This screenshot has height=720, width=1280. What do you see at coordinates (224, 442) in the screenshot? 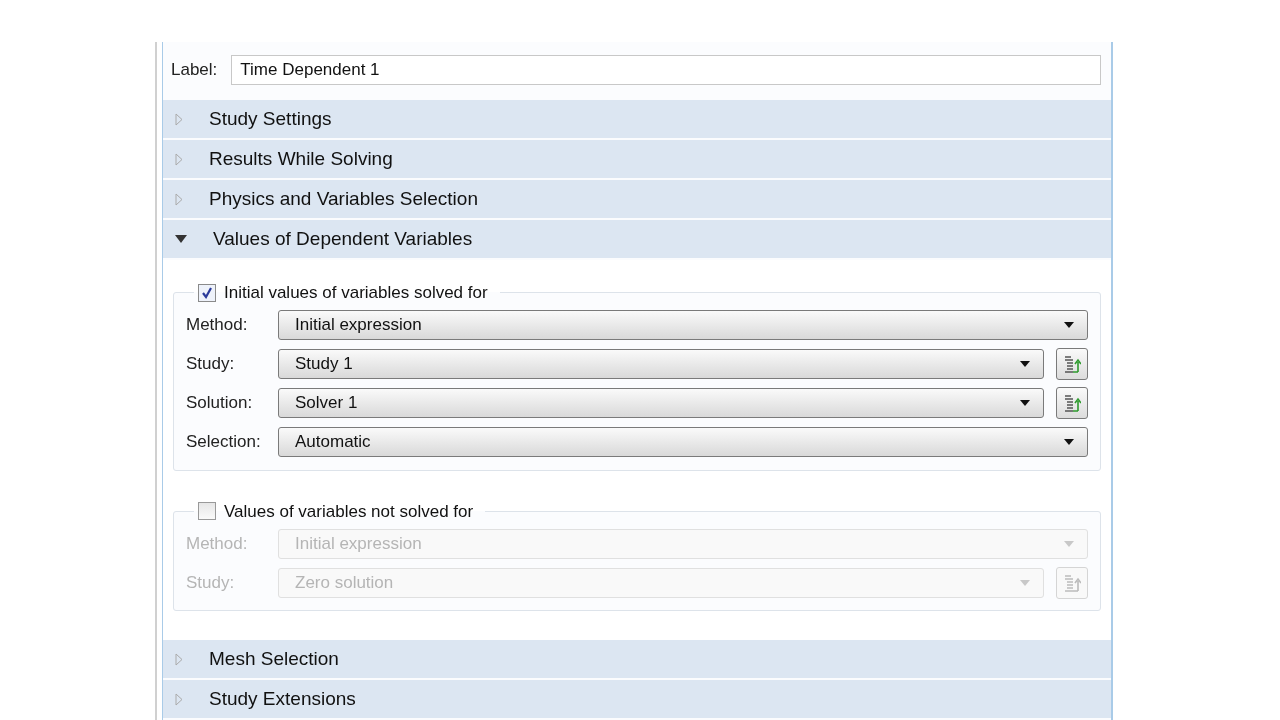
I see `field-label: Selection:` at bounding box center [224, 442].